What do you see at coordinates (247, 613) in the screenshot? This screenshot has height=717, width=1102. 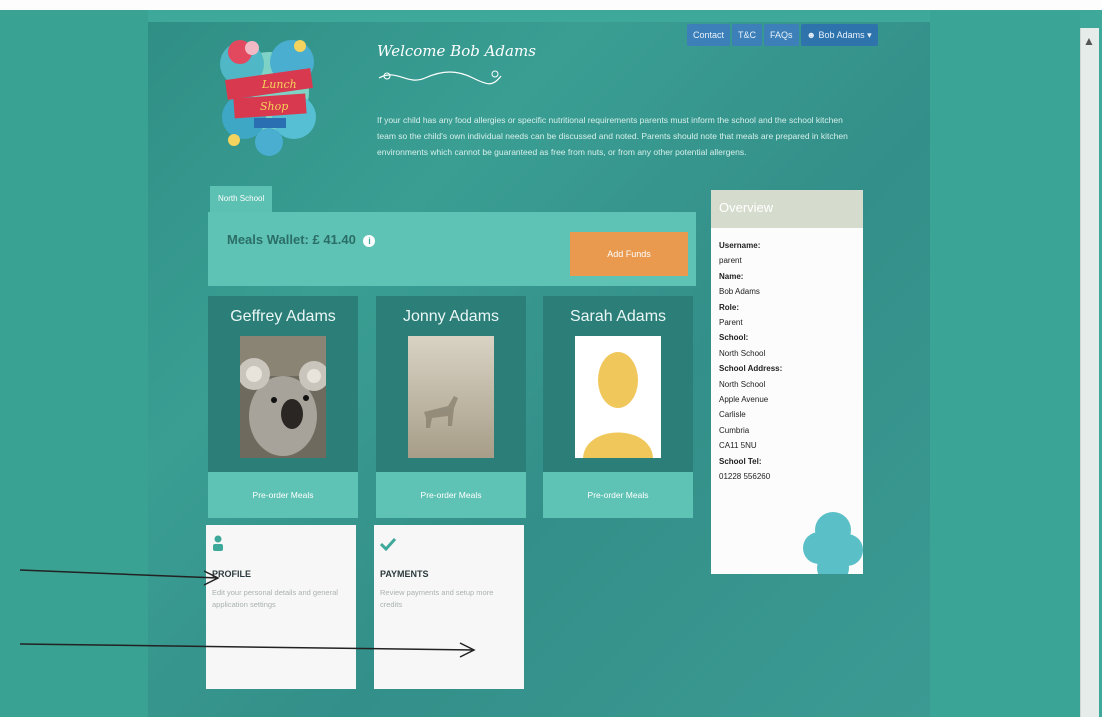 I see `annotation-arrows` at bounding box center [247, 613].